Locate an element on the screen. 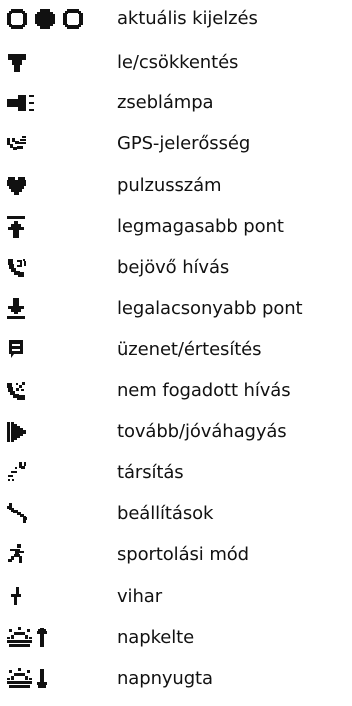  legend-label: tovább/jóváhagyás is located at coordinates (202, 431).